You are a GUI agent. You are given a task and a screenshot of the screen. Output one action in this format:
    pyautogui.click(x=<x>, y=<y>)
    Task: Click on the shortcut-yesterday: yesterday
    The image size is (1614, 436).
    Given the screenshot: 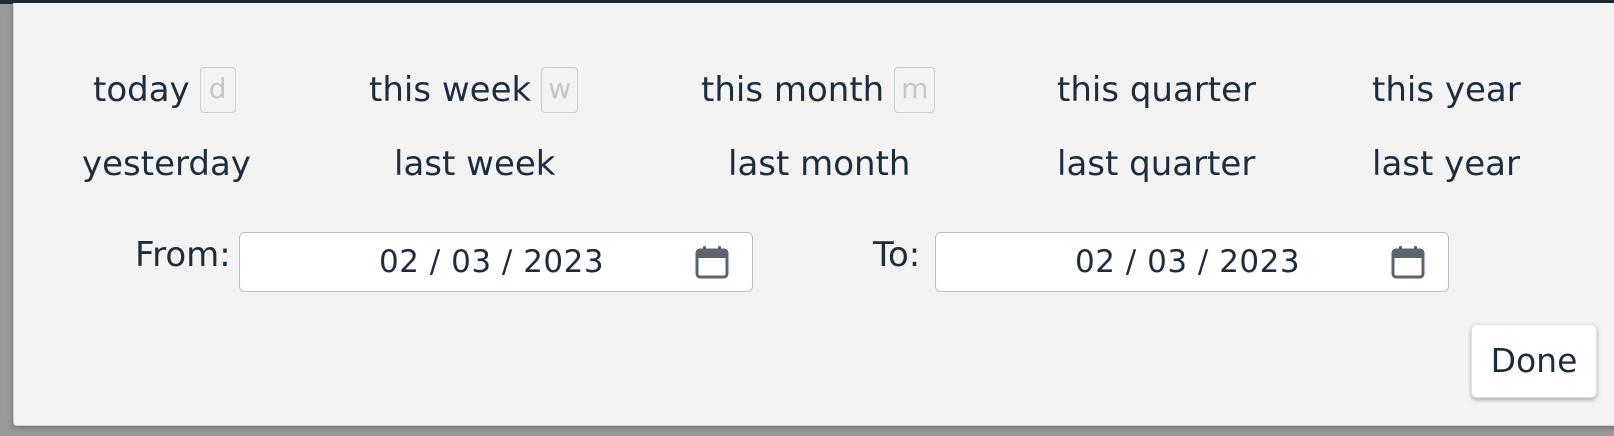 What is the action you would take?
    pyautogui.click(x=166, y=164)
    